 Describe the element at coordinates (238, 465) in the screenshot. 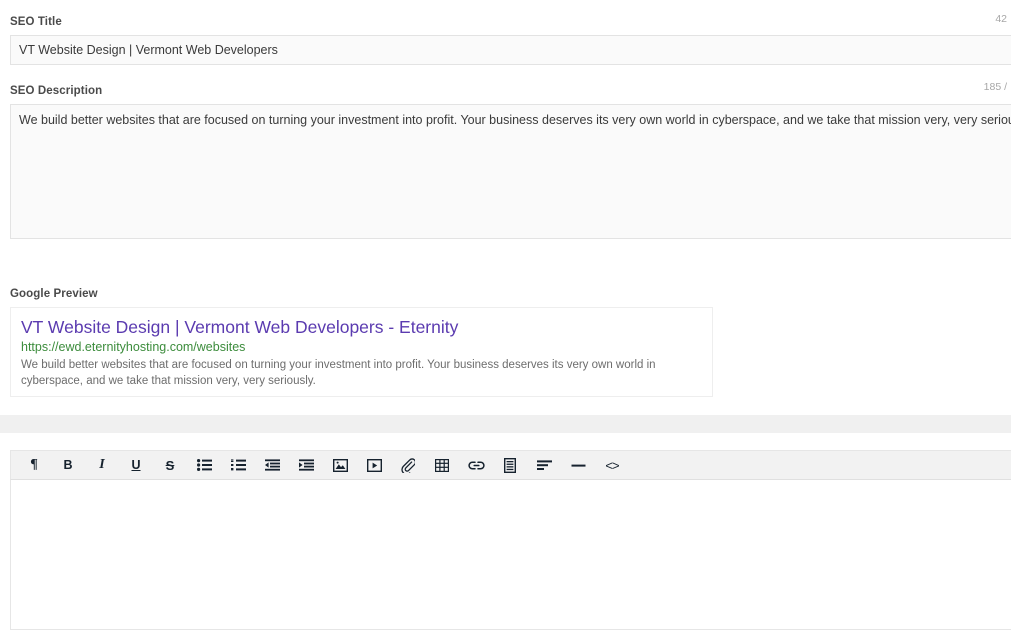

I see `ordered-list-icon` at that location.